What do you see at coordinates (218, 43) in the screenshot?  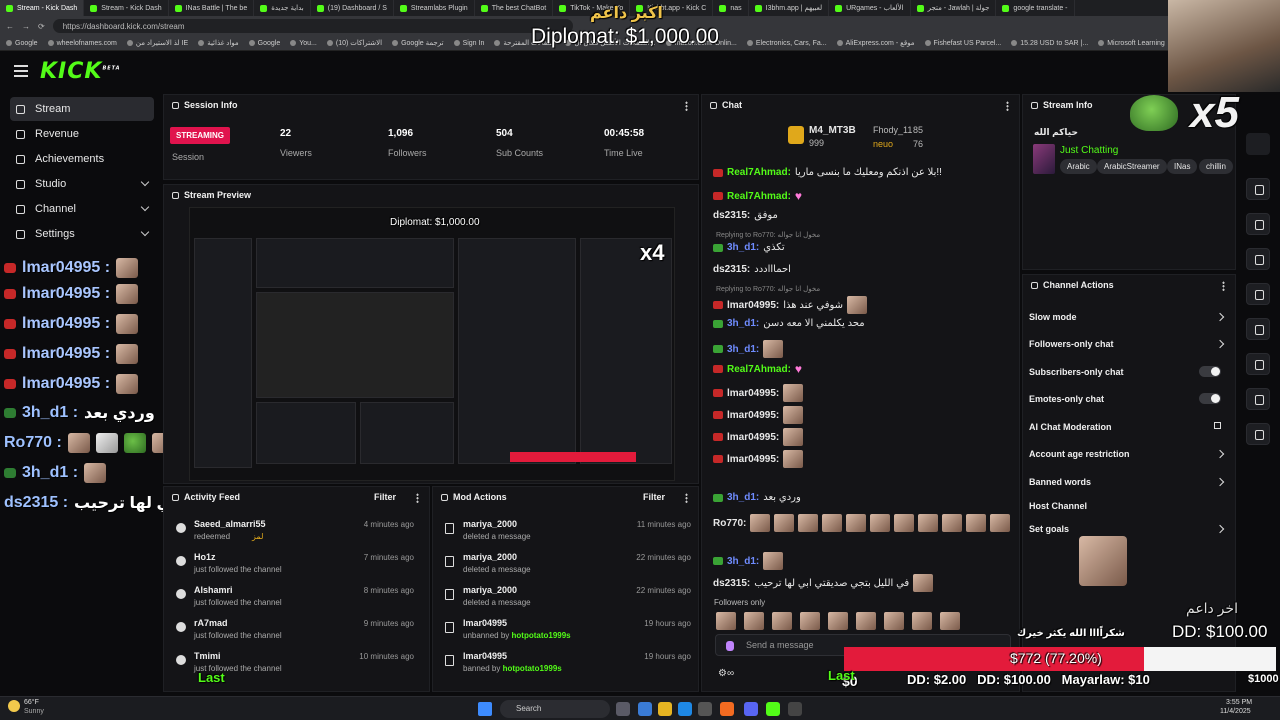 I see `bookmark-item: مواد غذائية` at bounding box center [218, 43].